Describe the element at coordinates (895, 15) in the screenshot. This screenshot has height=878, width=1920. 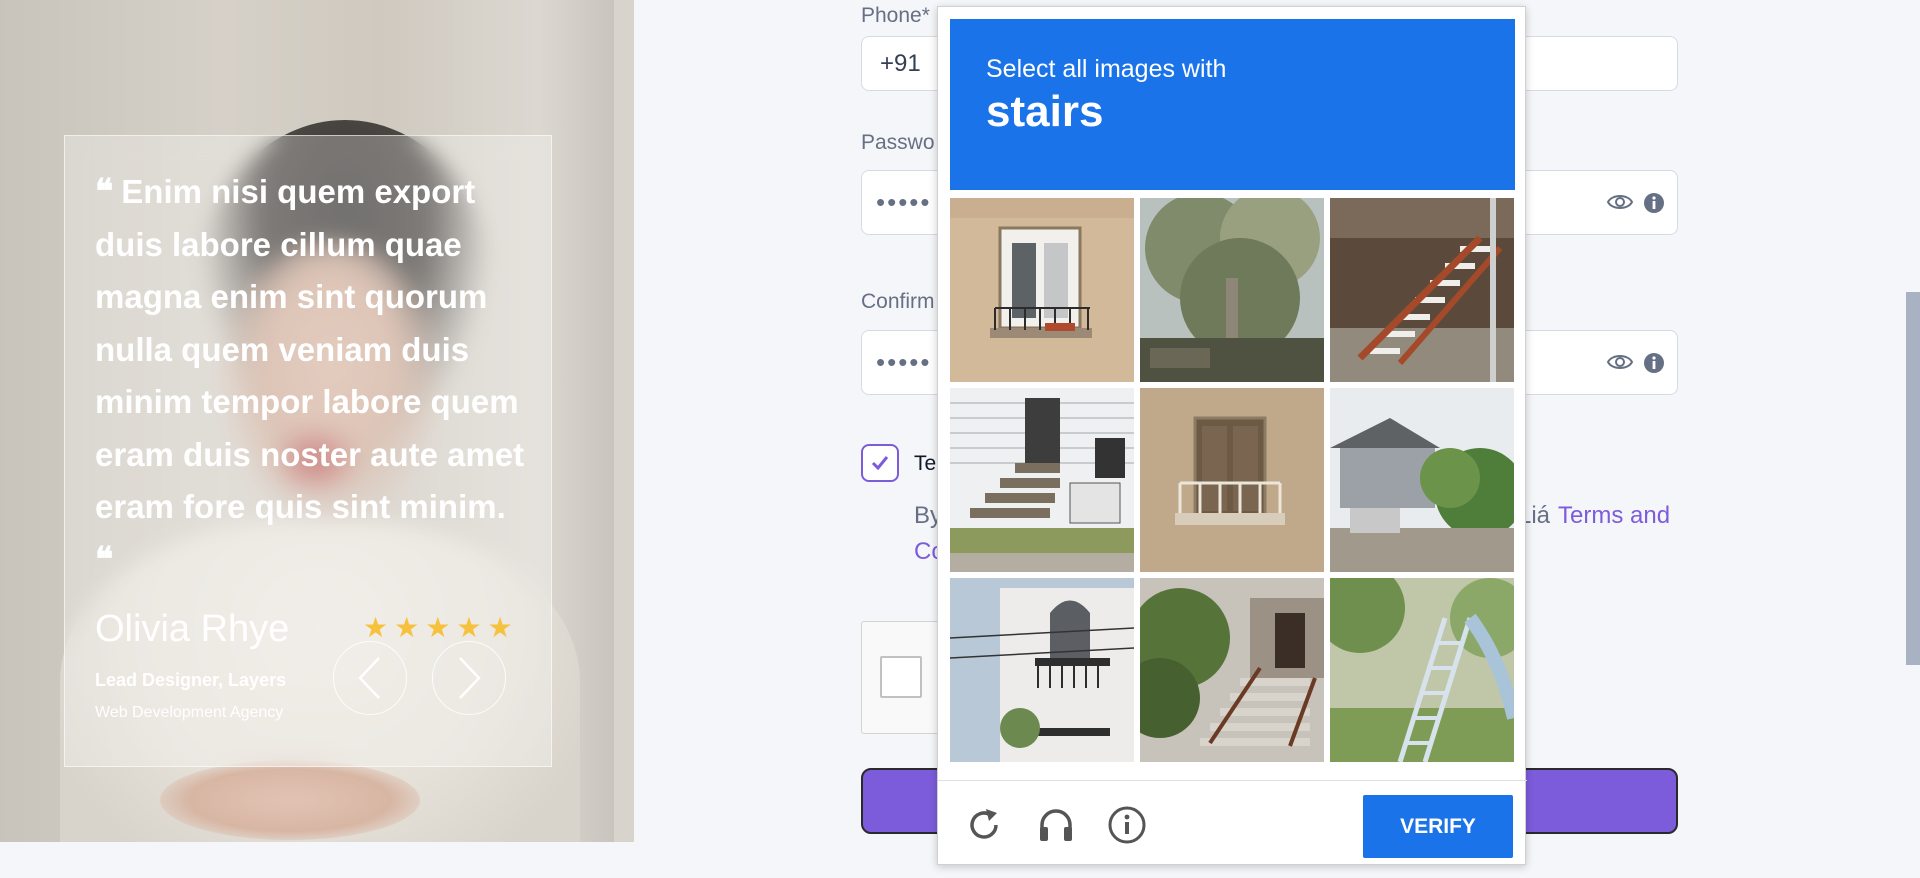
I see `phone-label: Phone*` at that location.